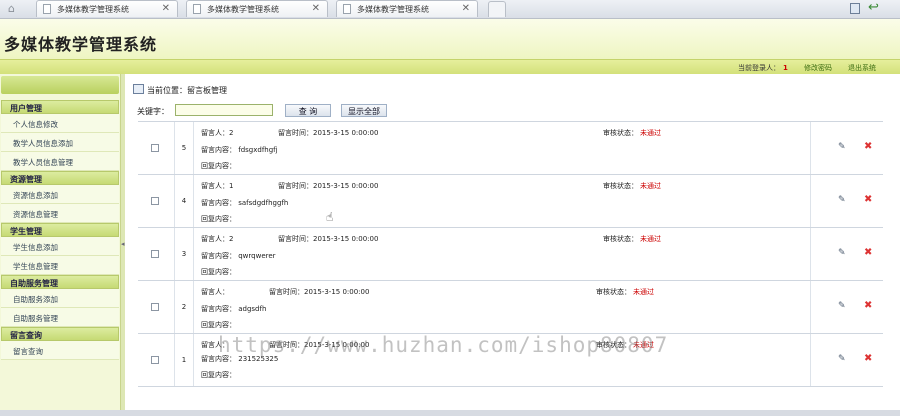 The height and width of the screenshot is (416, 900). What do you see at coordinates (60, 194) in the screenshot?
I see `sidebar-item-resource-add: 资源信息添加` at bounding box center [60, 194].